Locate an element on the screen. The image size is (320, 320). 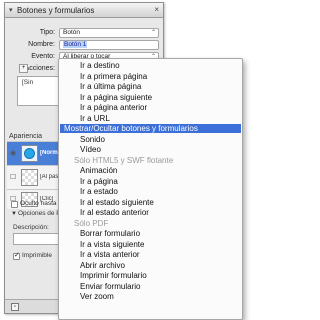
button-circle-icon is located at coordinates (29, 153).